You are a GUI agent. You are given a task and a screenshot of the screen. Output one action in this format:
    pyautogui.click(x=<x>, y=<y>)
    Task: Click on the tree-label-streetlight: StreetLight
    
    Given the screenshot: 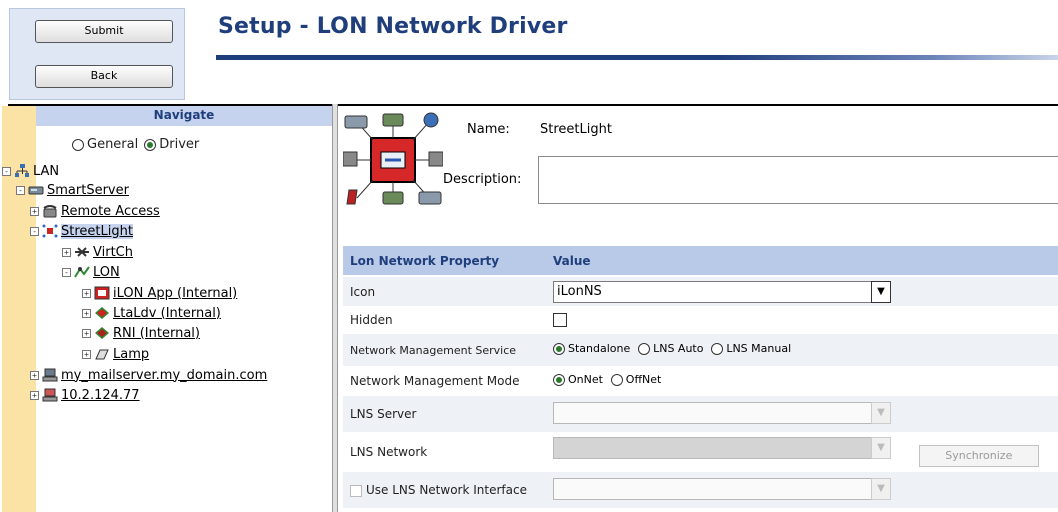 What is the action you would take?
    pyautogui.click(x=97, y=231)
    